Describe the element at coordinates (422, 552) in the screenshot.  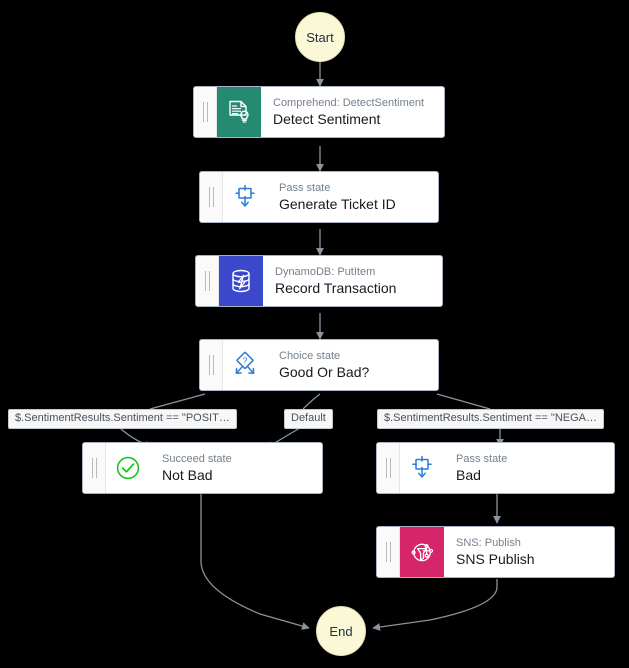
I see `sns-icon` at that location.